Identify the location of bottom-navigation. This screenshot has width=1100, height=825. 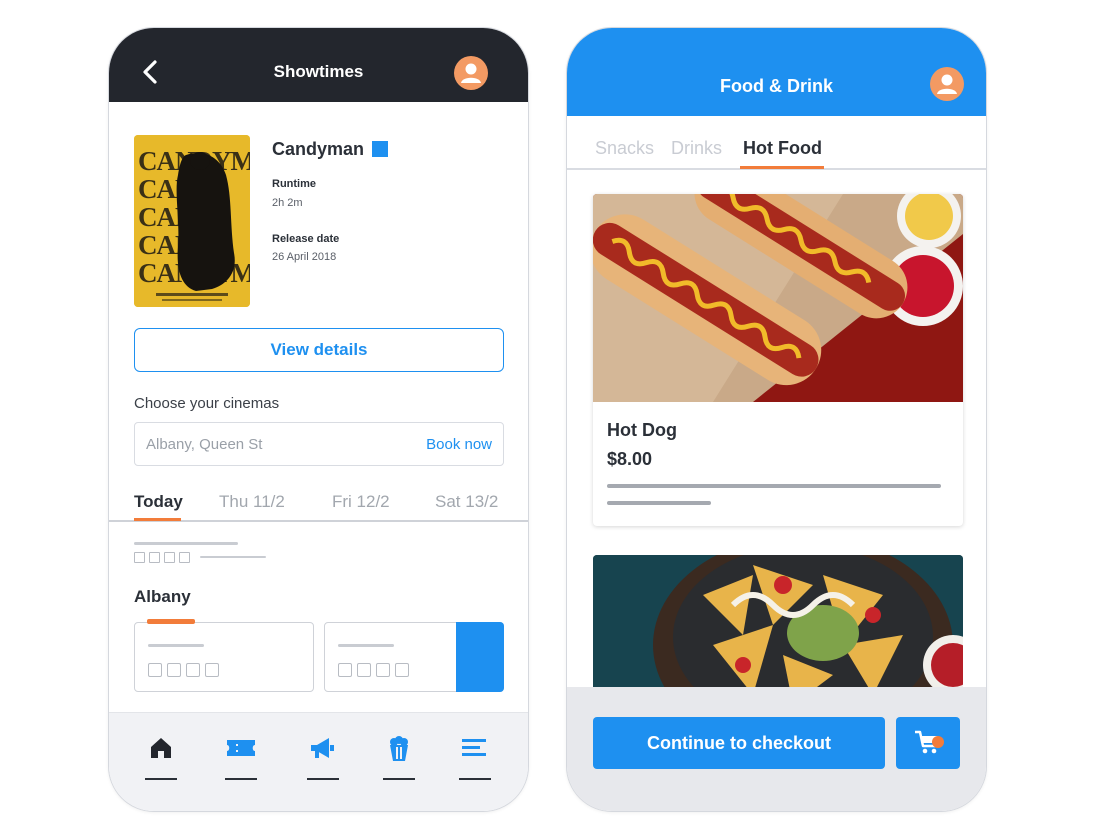
(318, 761).